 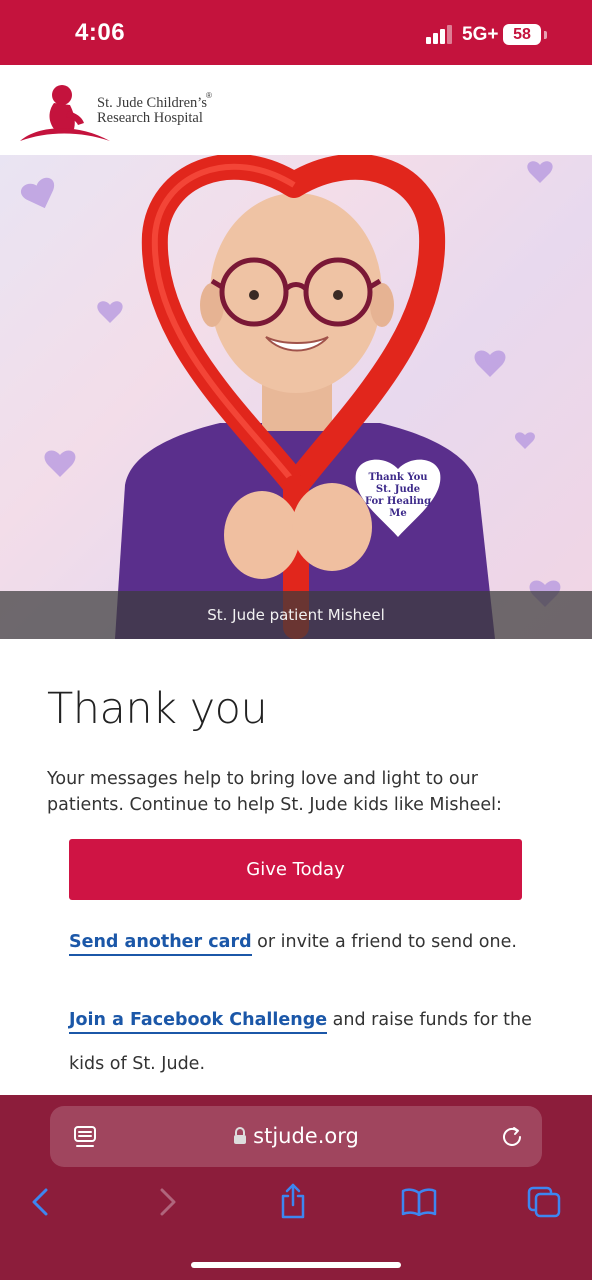 I want to click on give-today-button: Give Today, so click(x=295, y=869).